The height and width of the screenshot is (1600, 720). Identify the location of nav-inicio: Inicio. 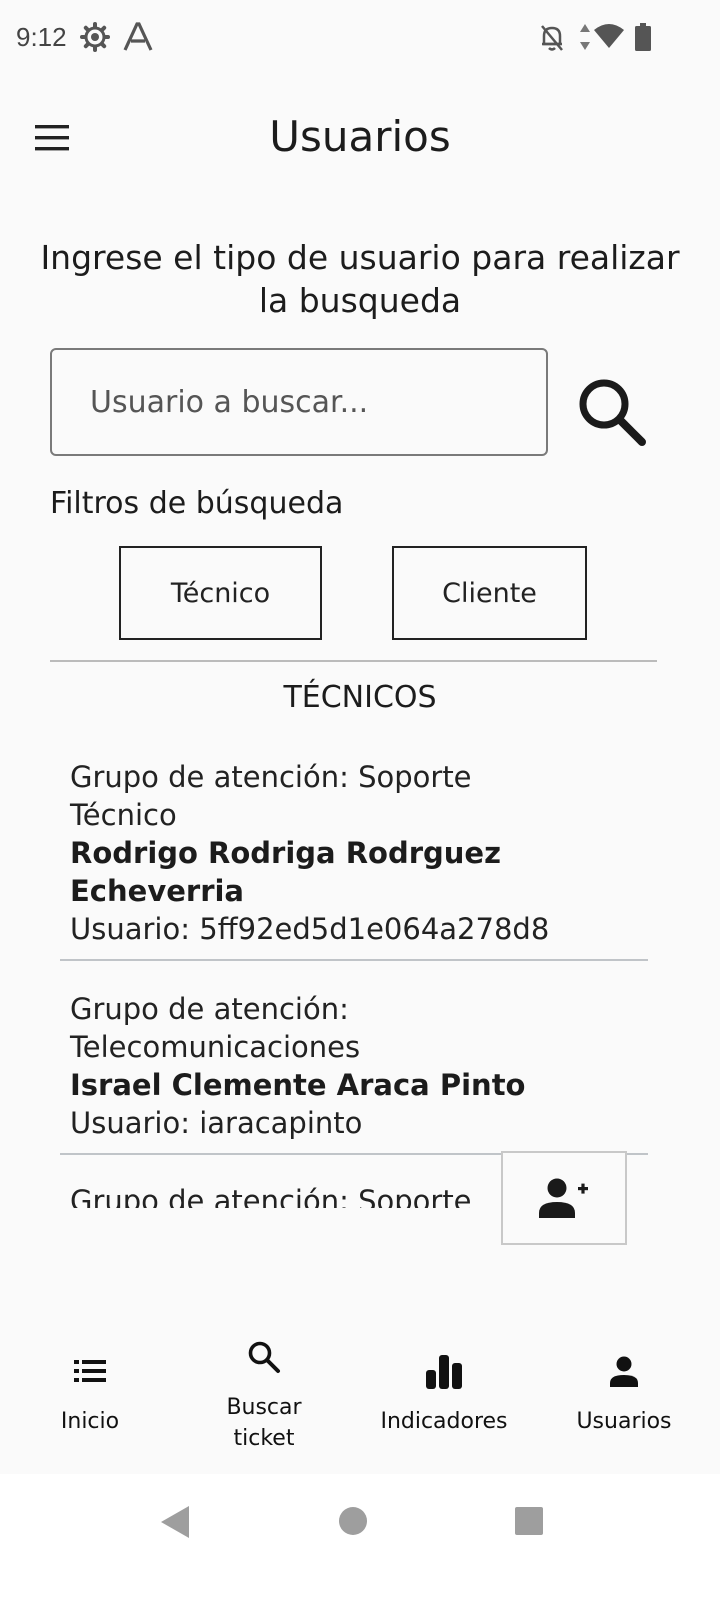
(90, 1395).